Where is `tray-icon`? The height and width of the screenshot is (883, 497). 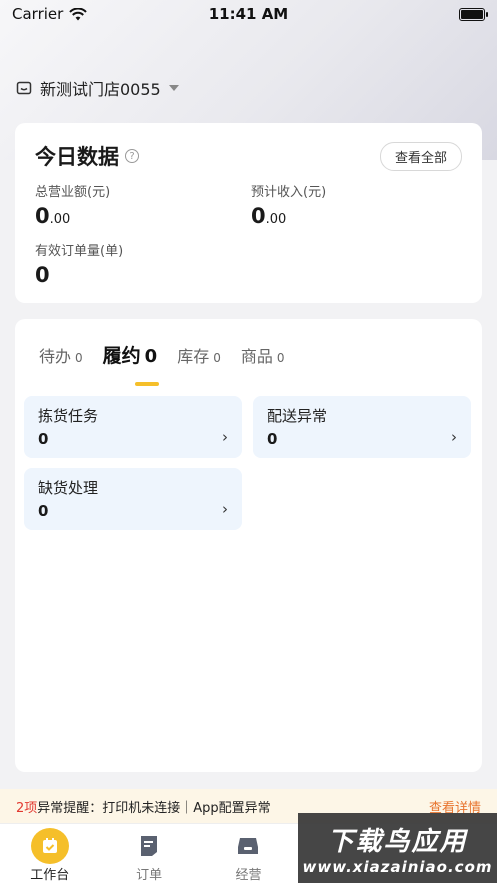 tray-icon is located at coordinates (248, 846).